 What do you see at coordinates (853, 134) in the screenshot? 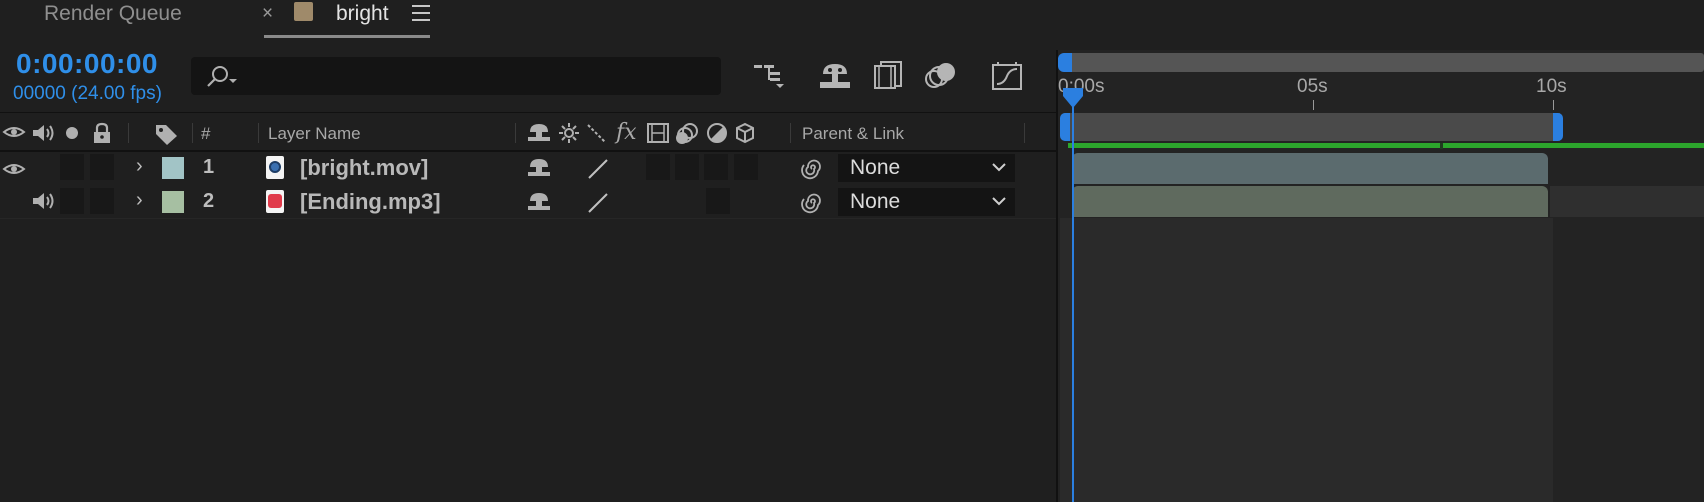
I see `parent-link-column: Parent & Link` at bounding box center [853, 134].